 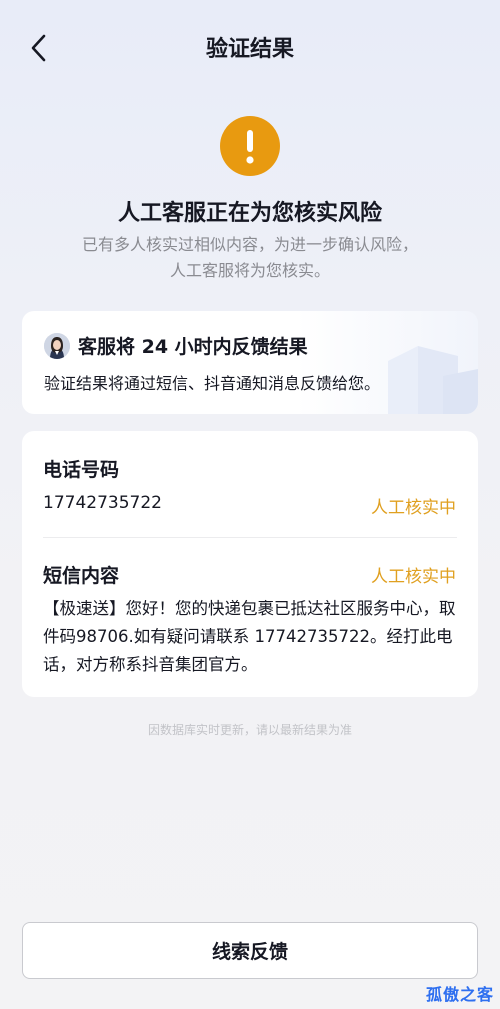 What do you see at coordinates (249, 244) in the screenshot?
I see `notice-description-line: 已有多人核实过相似内容，为进一步确认风险，` at bounding box center [249, 244].